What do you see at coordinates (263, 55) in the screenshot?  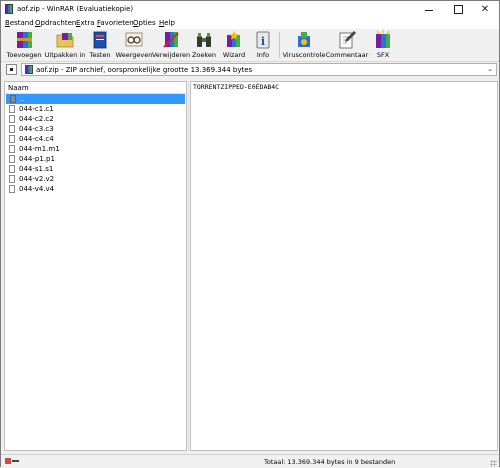 I see `info-label: Info` at bounding box center [263, 55].